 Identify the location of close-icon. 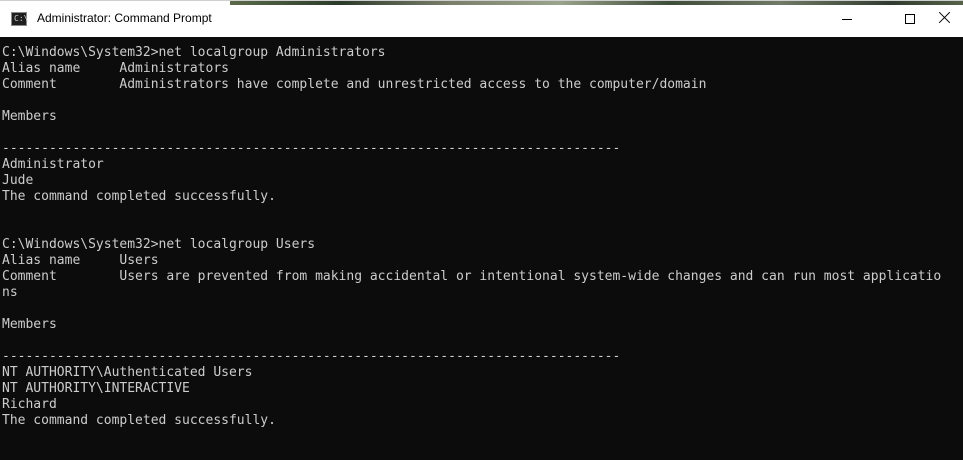
(945, 17).